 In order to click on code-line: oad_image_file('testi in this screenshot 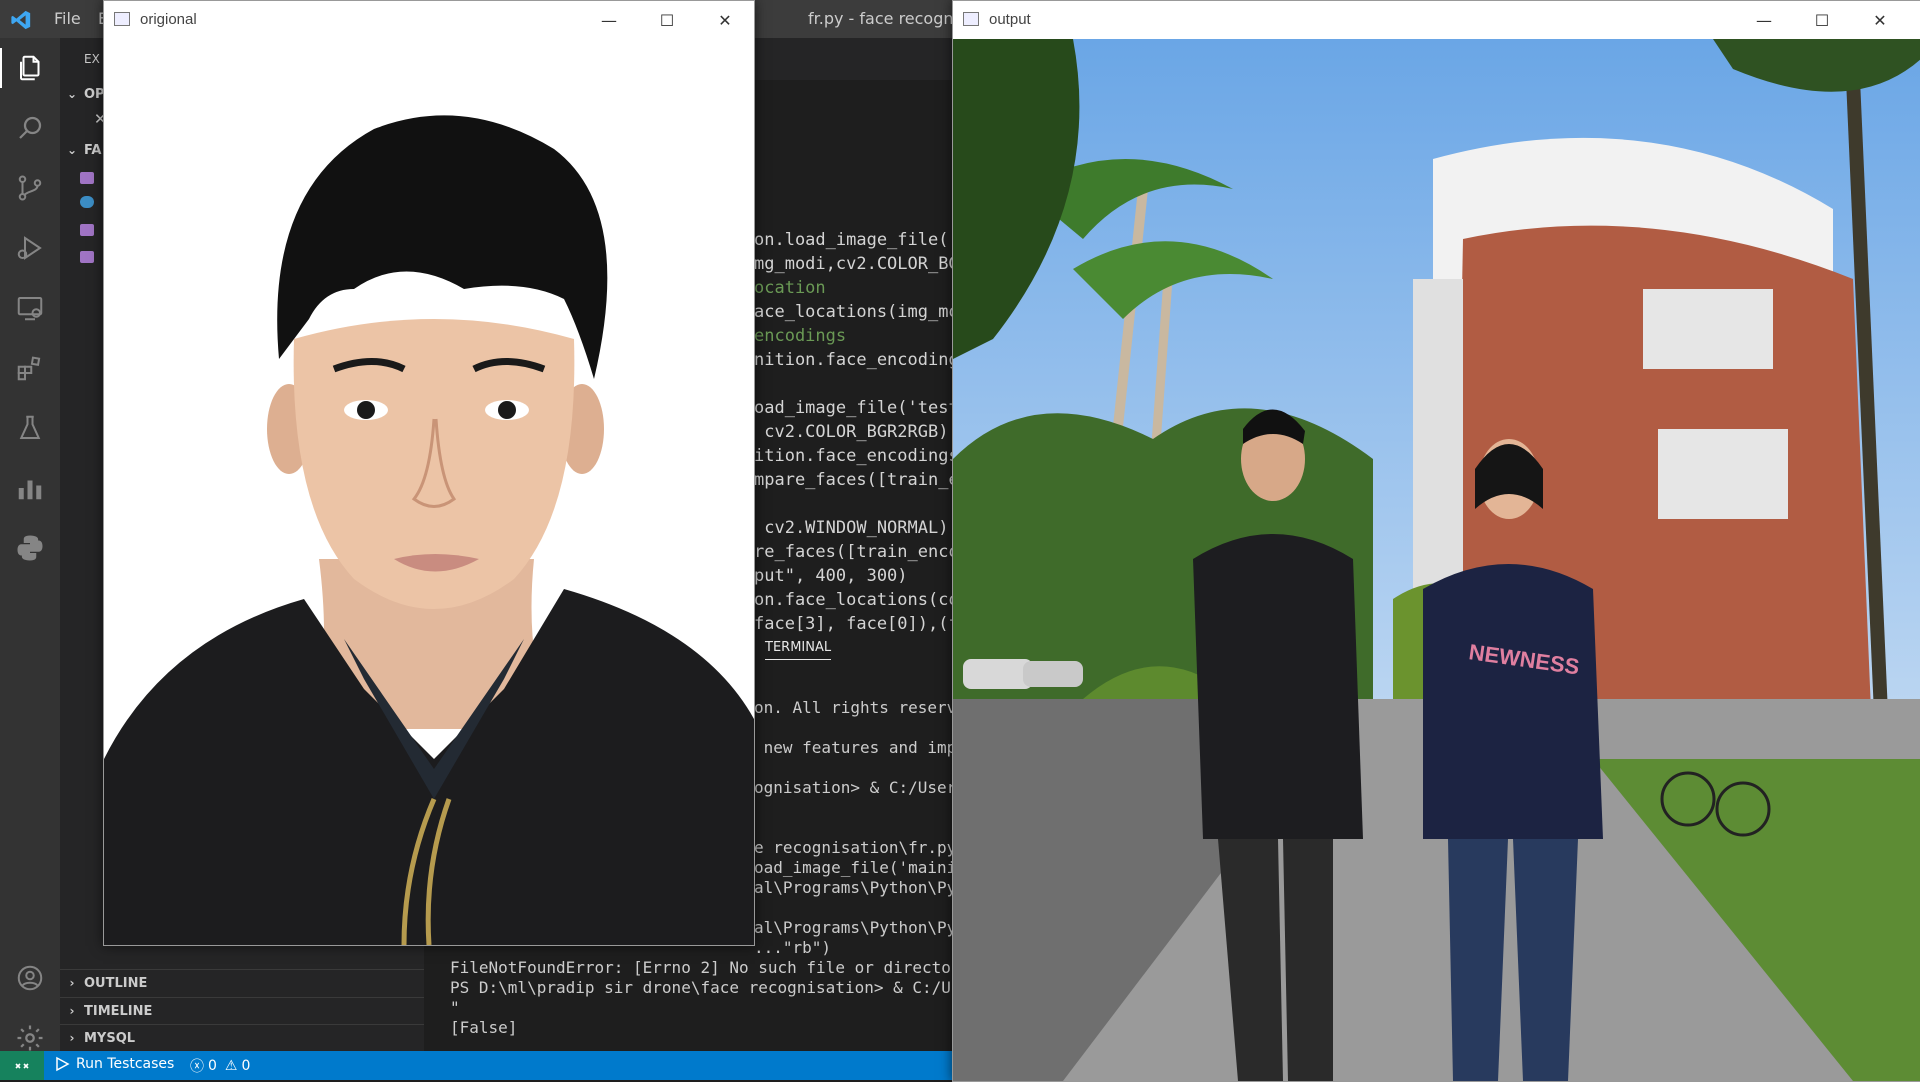, I will do `click(861, 408)`.